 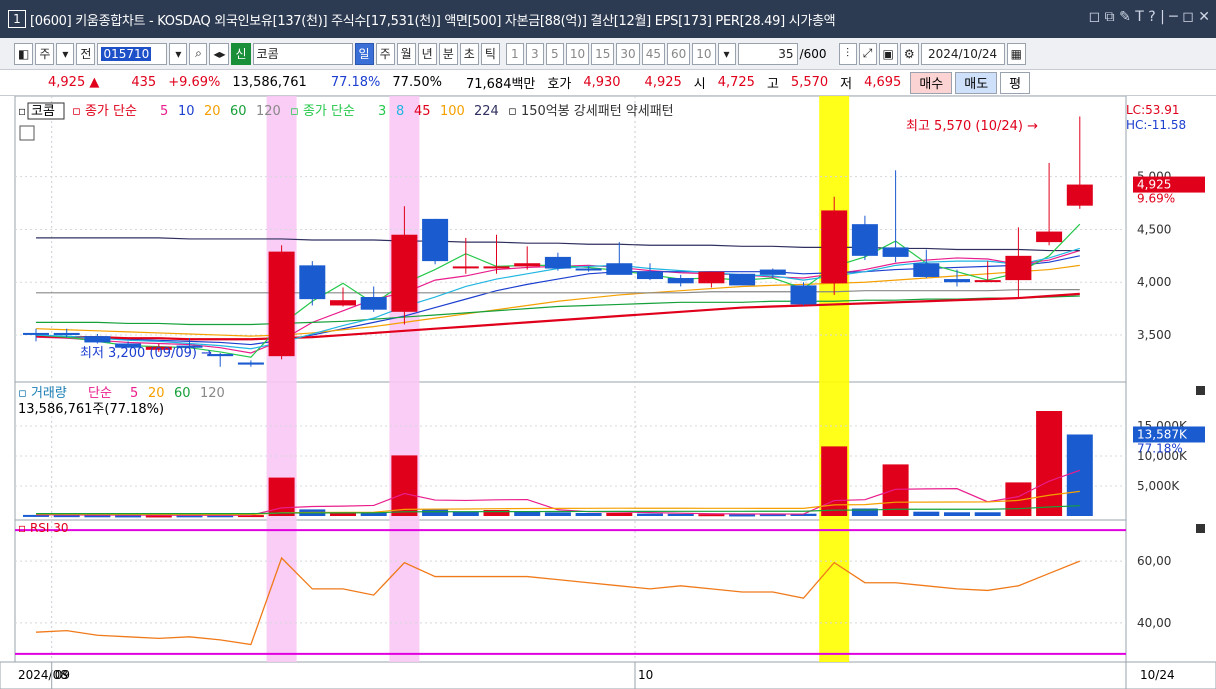 What do you see at coordinates (602, 82) in the screenshot?
I see `ask-price: 4,930` at bounding box center [602, 82].